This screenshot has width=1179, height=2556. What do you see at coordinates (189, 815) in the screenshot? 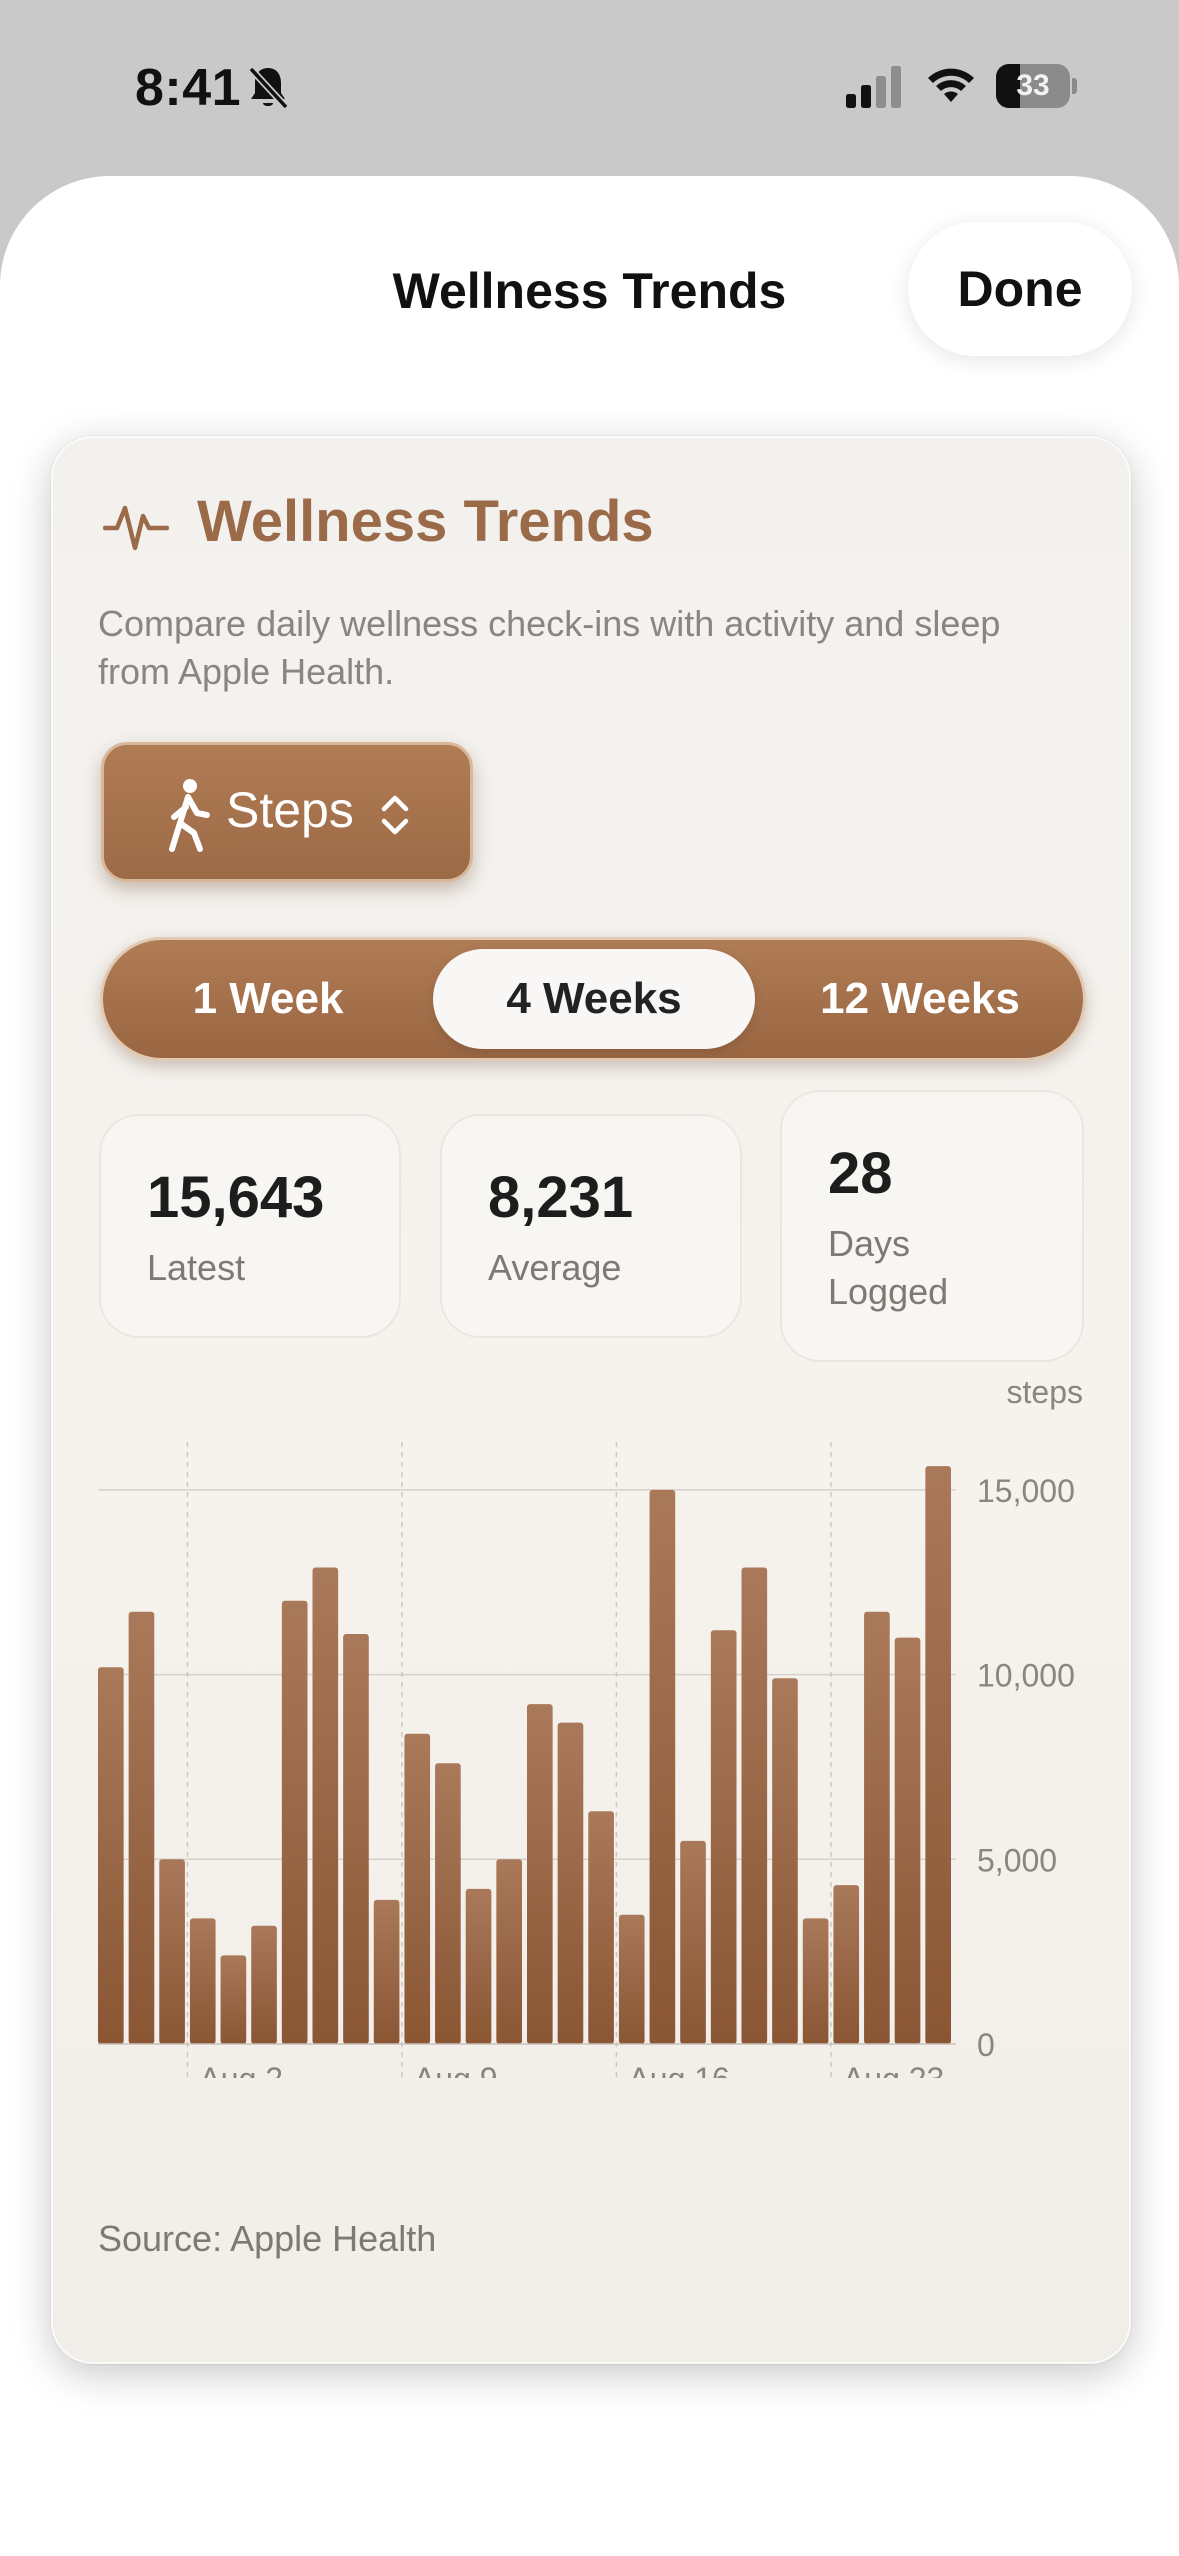
I see `figure-walk-icon` at bounding box center [189, 815].